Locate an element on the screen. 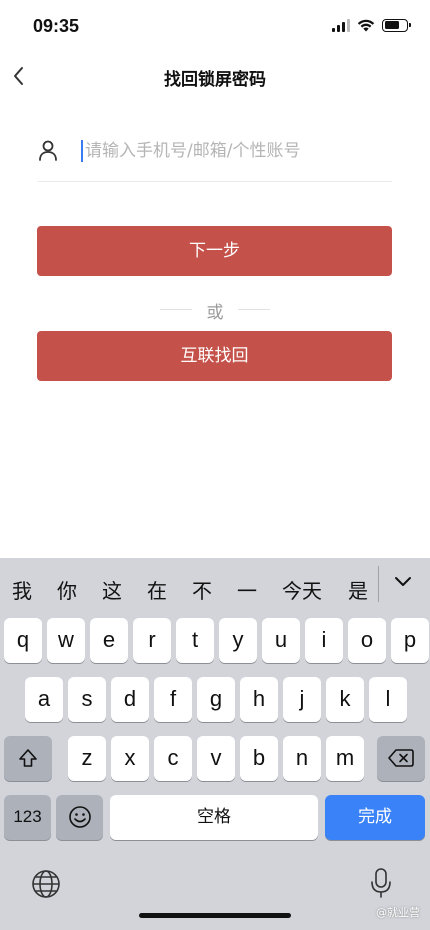 The image size is (430, 930). key-letter: f is located at coordinates (173, 699).